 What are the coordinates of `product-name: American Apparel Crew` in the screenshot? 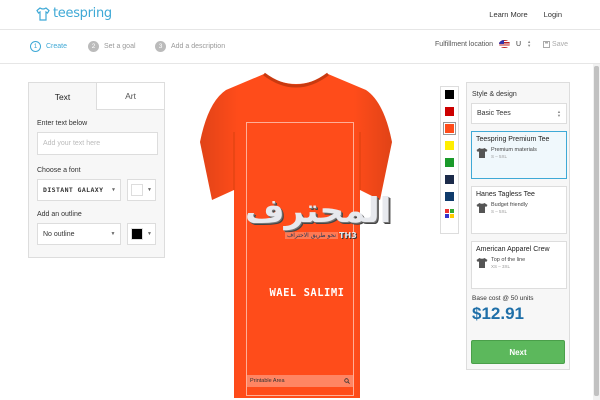 It's located at (513, 249).